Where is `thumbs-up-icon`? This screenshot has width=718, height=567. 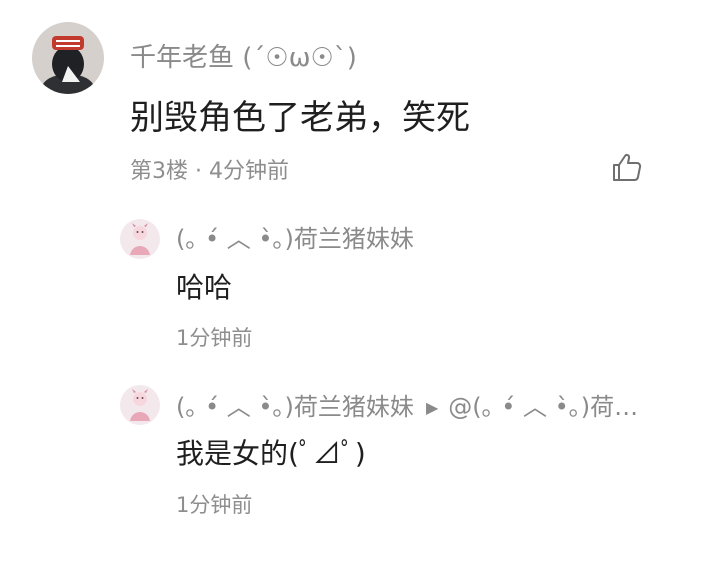
thumbs-up-icon is located at coordinates (627, 167).